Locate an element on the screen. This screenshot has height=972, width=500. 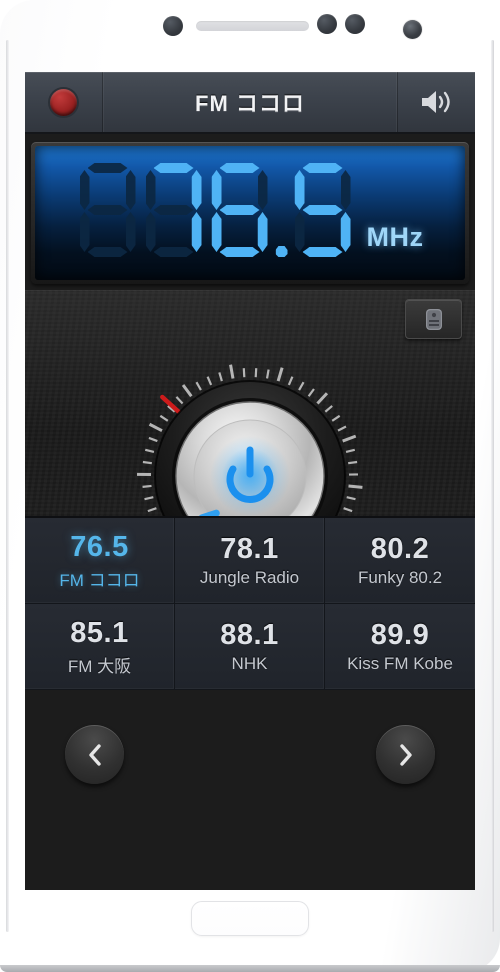
preset-button-1: 76.5 FM ココロ is located at coordinates (100, 561).